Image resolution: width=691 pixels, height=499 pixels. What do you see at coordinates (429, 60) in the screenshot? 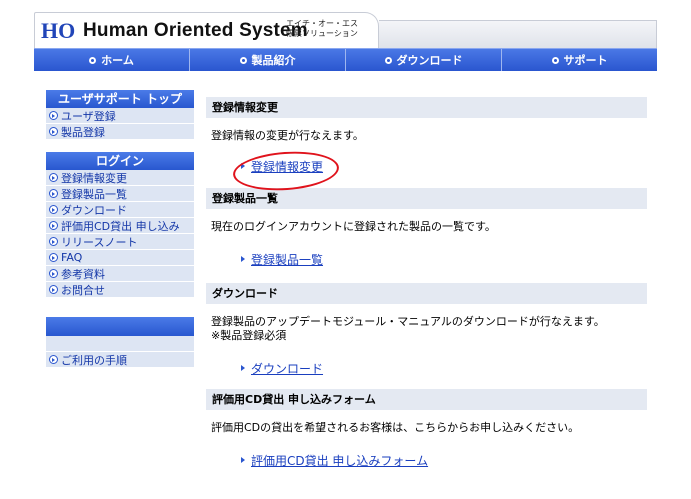
I see `nav-label: ダウンロード` at bounding box center [429, 60].